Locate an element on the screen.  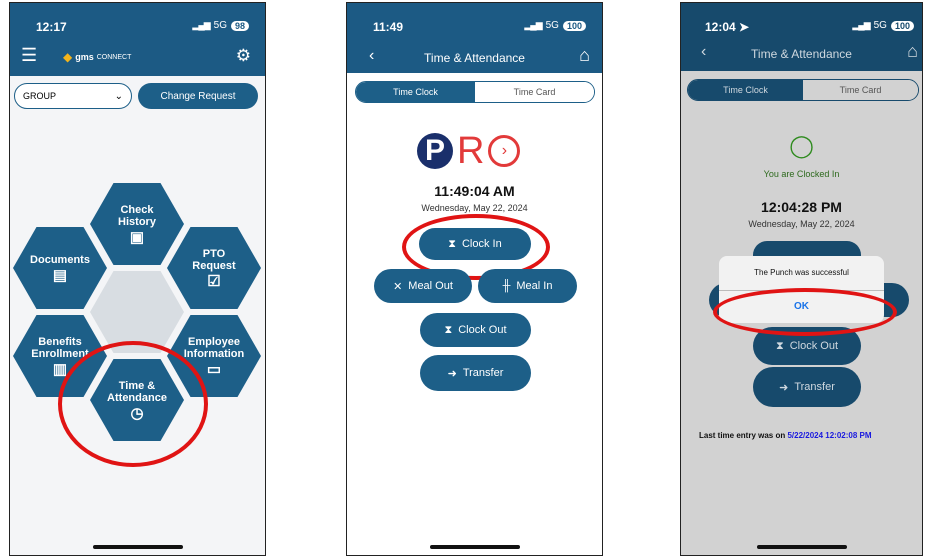
clipboard-icon: ▥ is located at coordinates (60, 369).